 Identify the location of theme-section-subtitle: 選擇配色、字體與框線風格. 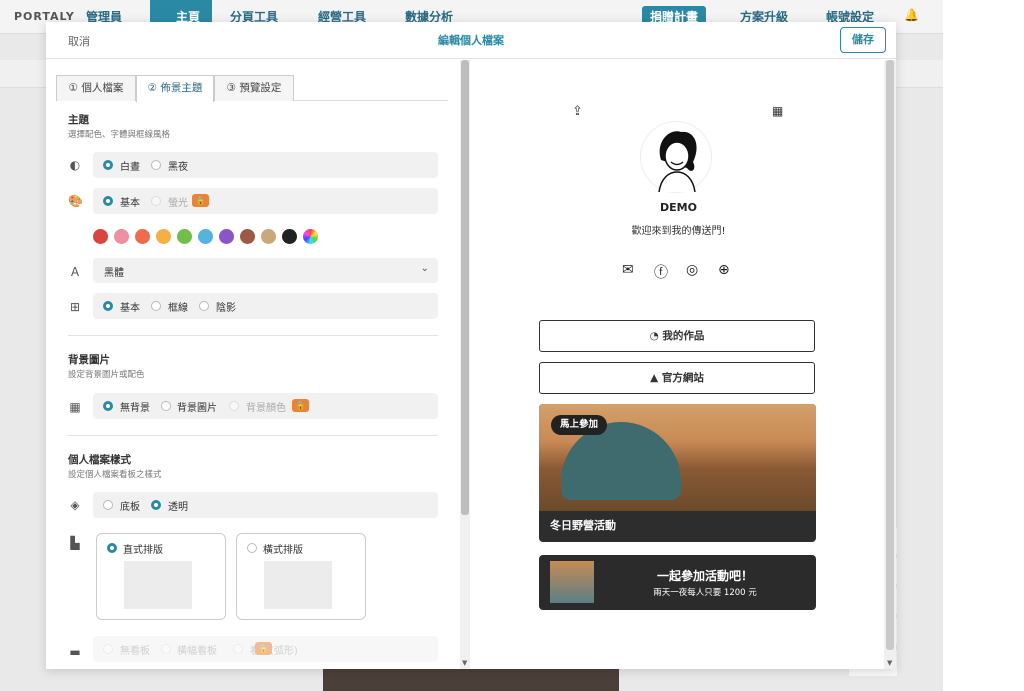
(119, 135).